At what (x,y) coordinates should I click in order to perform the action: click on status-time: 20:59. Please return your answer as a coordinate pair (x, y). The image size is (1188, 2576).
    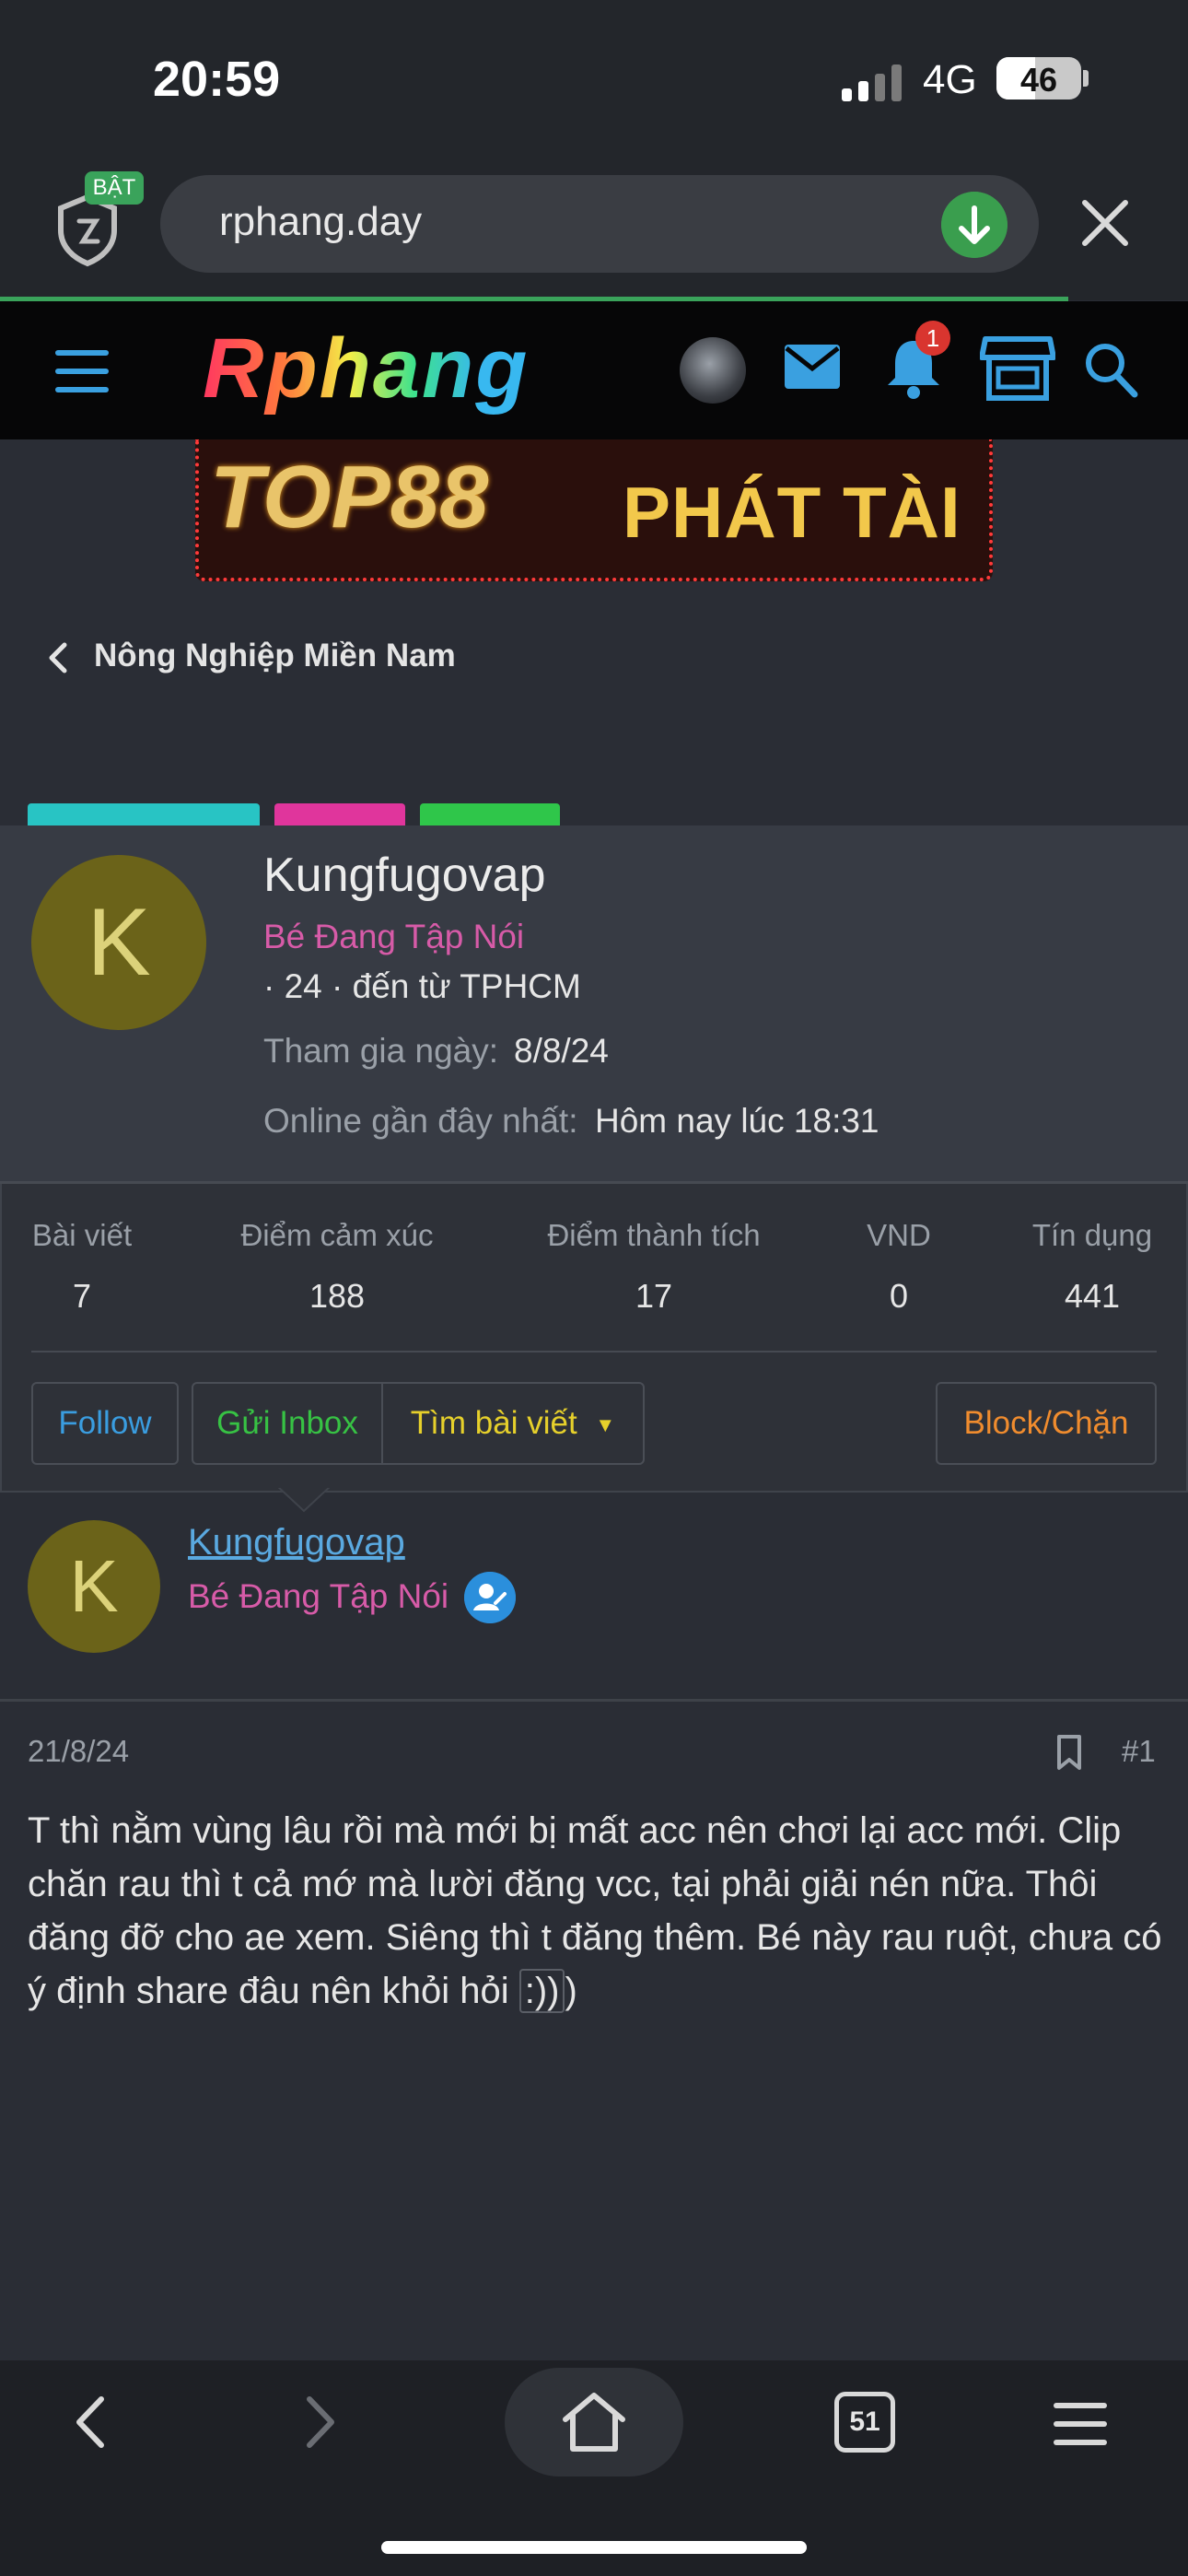
    Looking at the image, I should click on (217, 79).